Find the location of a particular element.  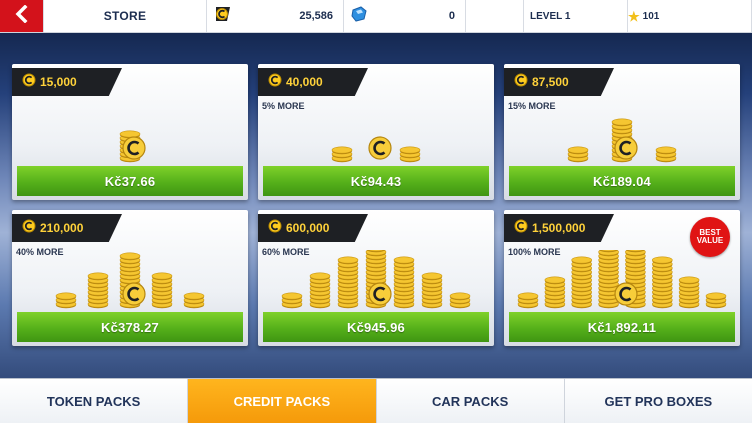

tokens-value: 0 is located at coordinates (451, 16).